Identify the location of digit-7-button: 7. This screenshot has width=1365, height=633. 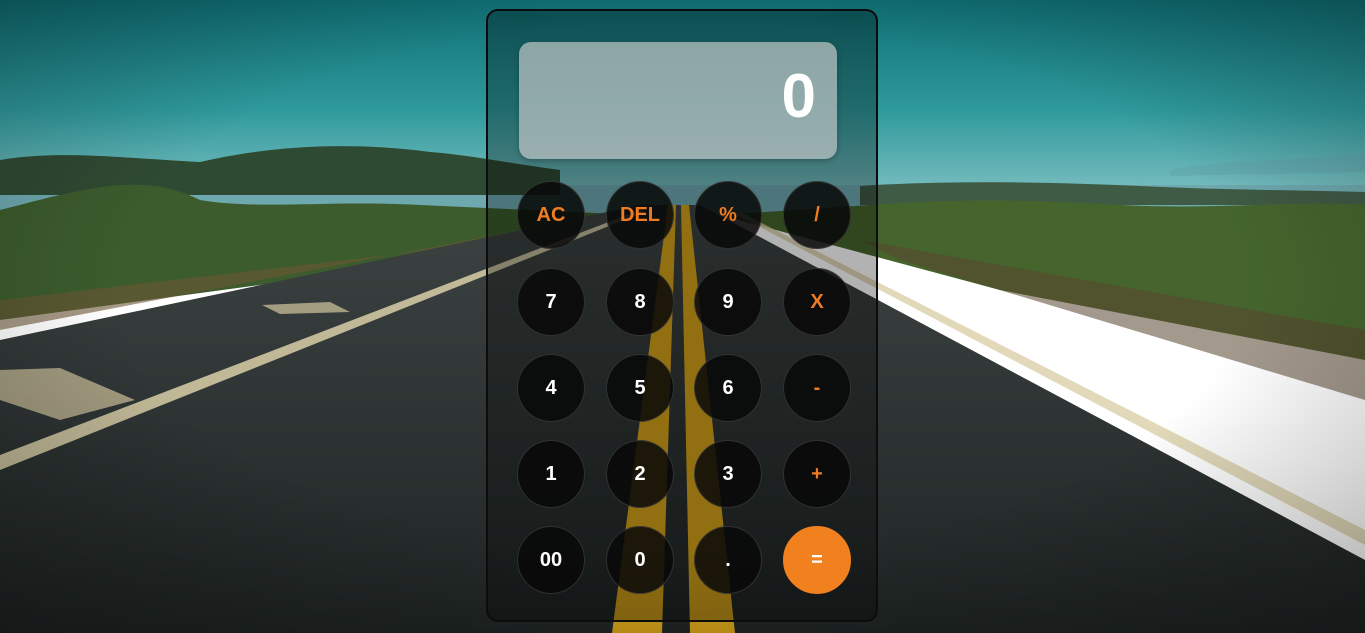
(551, 302).